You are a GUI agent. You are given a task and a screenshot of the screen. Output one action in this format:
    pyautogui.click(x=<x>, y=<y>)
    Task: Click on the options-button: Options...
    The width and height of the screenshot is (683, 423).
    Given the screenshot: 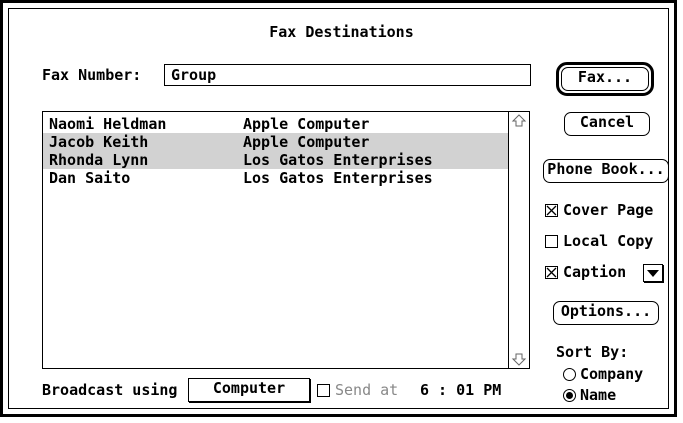 What is the action you would take?
    pyautogui.click(x=606, y=313)
    